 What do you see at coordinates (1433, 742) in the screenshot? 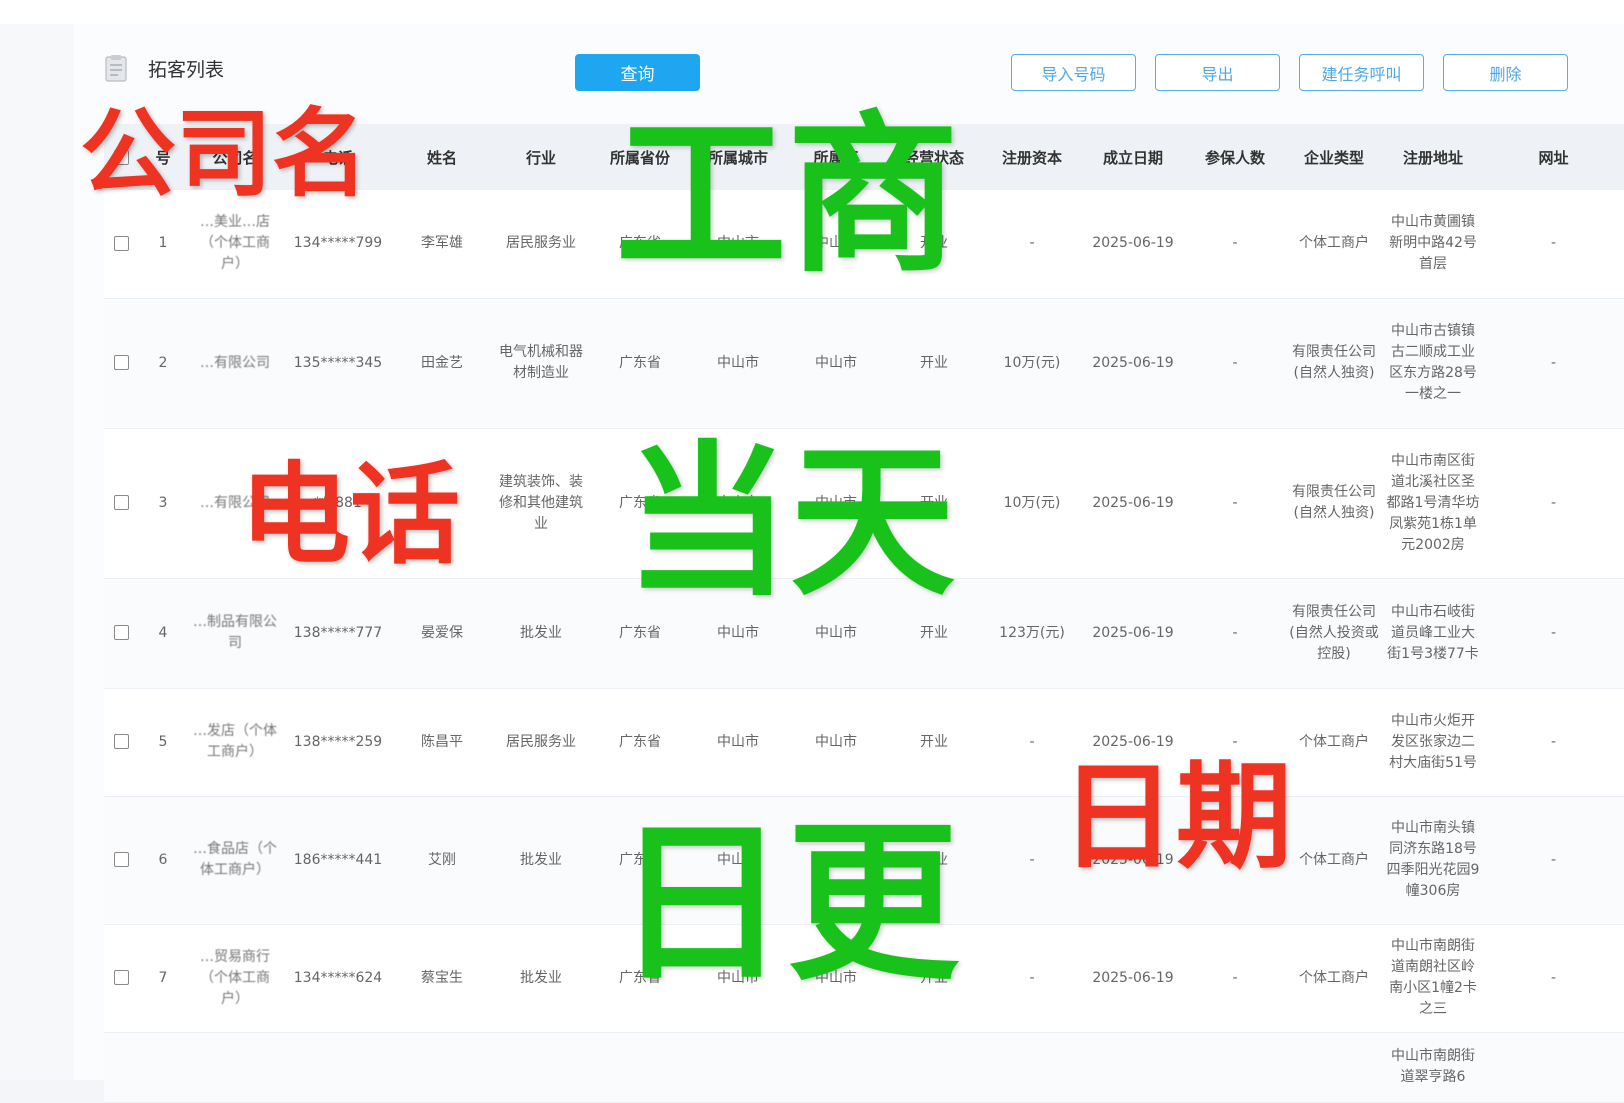
I see `cell-address: 中山市火炬开发区张家边二村大庙街51号` at bounding box center [1433, 742].